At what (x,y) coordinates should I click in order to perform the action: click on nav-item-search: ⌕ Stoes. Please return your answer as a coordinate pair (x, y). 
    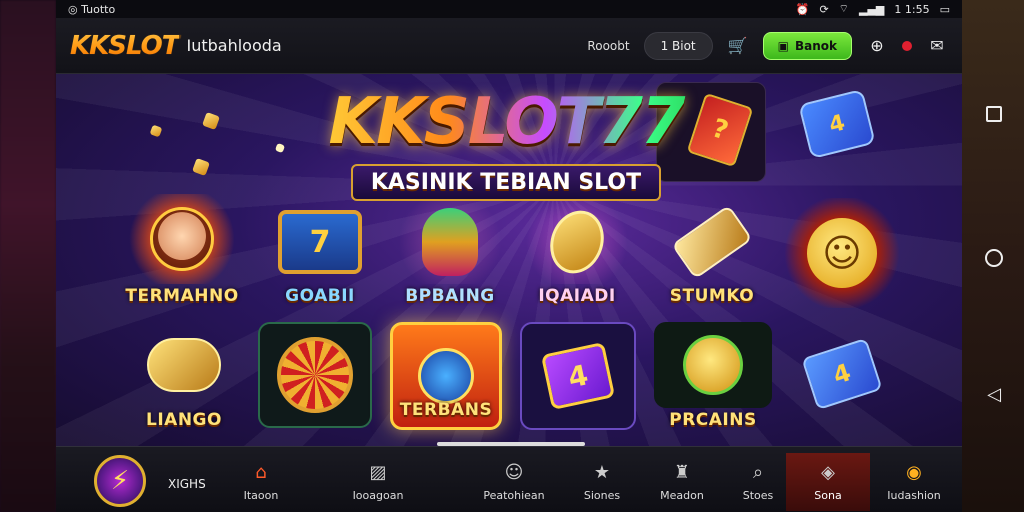
    Looking at the image, I should click on (758, 482).